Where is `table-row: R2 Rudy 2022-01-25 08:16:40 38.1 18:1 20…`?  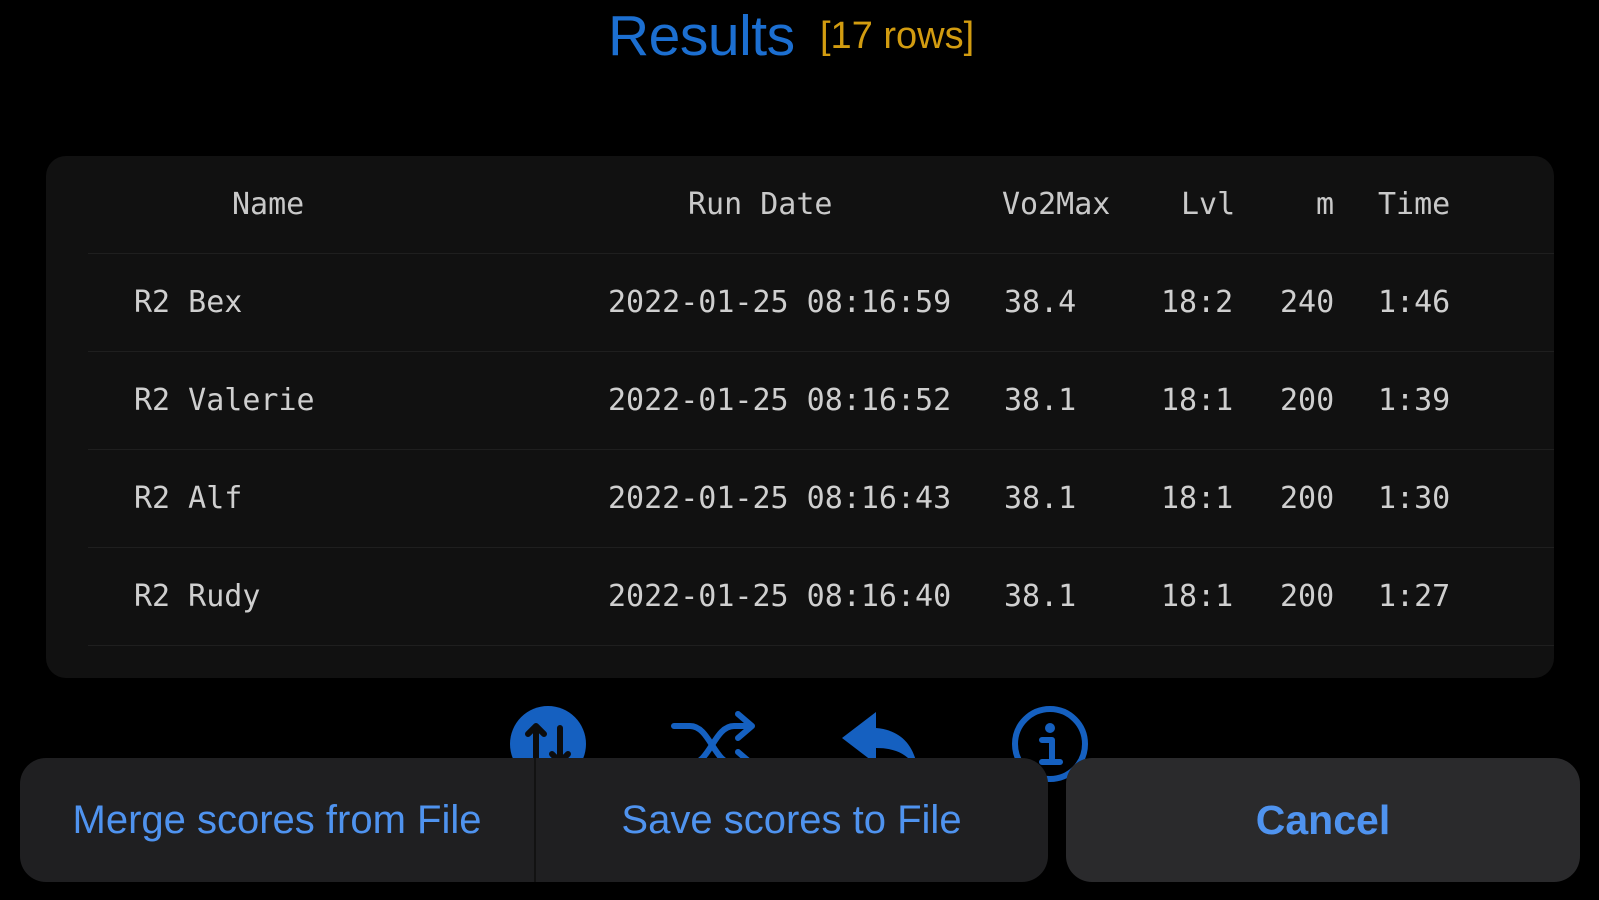
table-row: R2 Rudy 2022-01-25 08:16:40 38.1 18:1 20… is located at coordinates (821, 597).